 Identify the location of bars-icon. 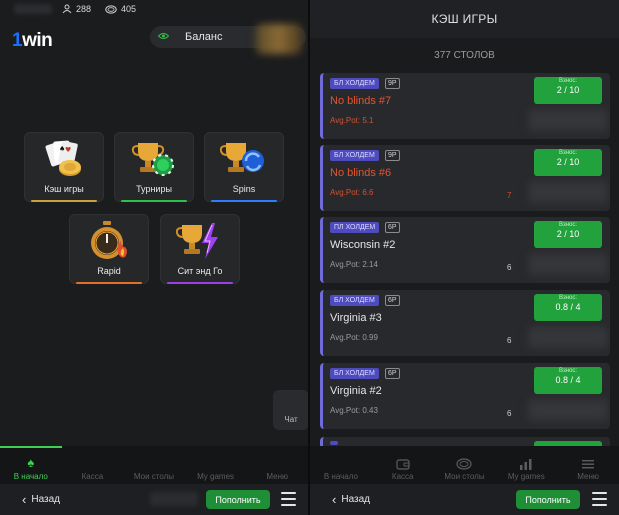
(526, 464).